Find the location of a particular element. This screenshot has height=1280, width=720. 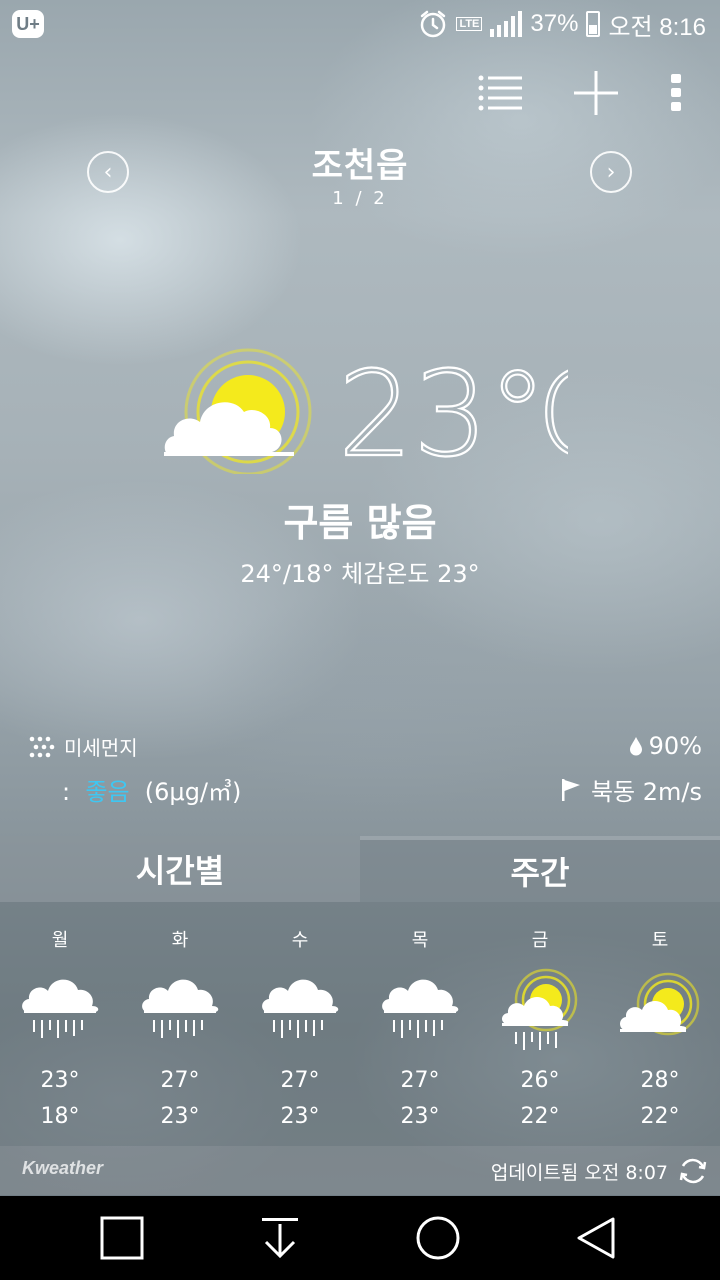

forecast-day: 월 23° 18° is located at coordinates (60, 1024).